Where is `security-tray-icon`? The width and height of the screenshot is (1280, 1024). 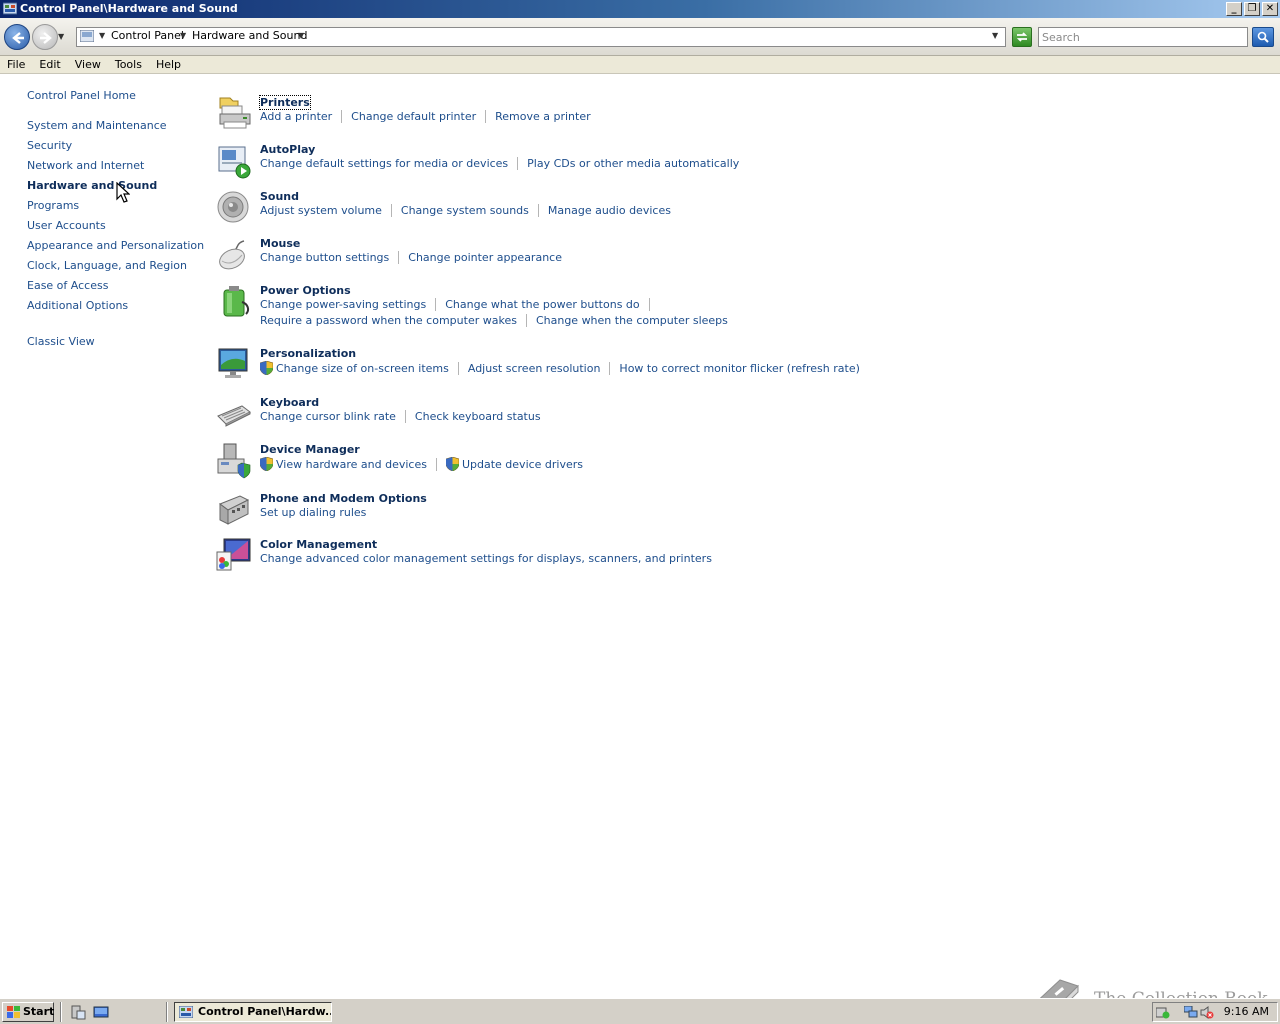
security-tray-icon is located at coordinates (1163, 1012).